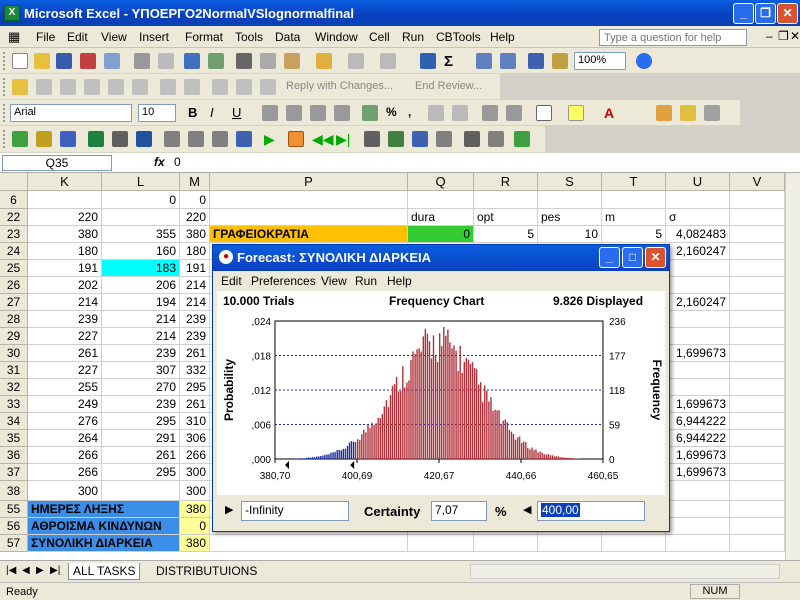 The height and width of the screenshot is (600, 800). Describe the element at coordinates (20, 61) in the screenshot. I see `new-icon` at that location.